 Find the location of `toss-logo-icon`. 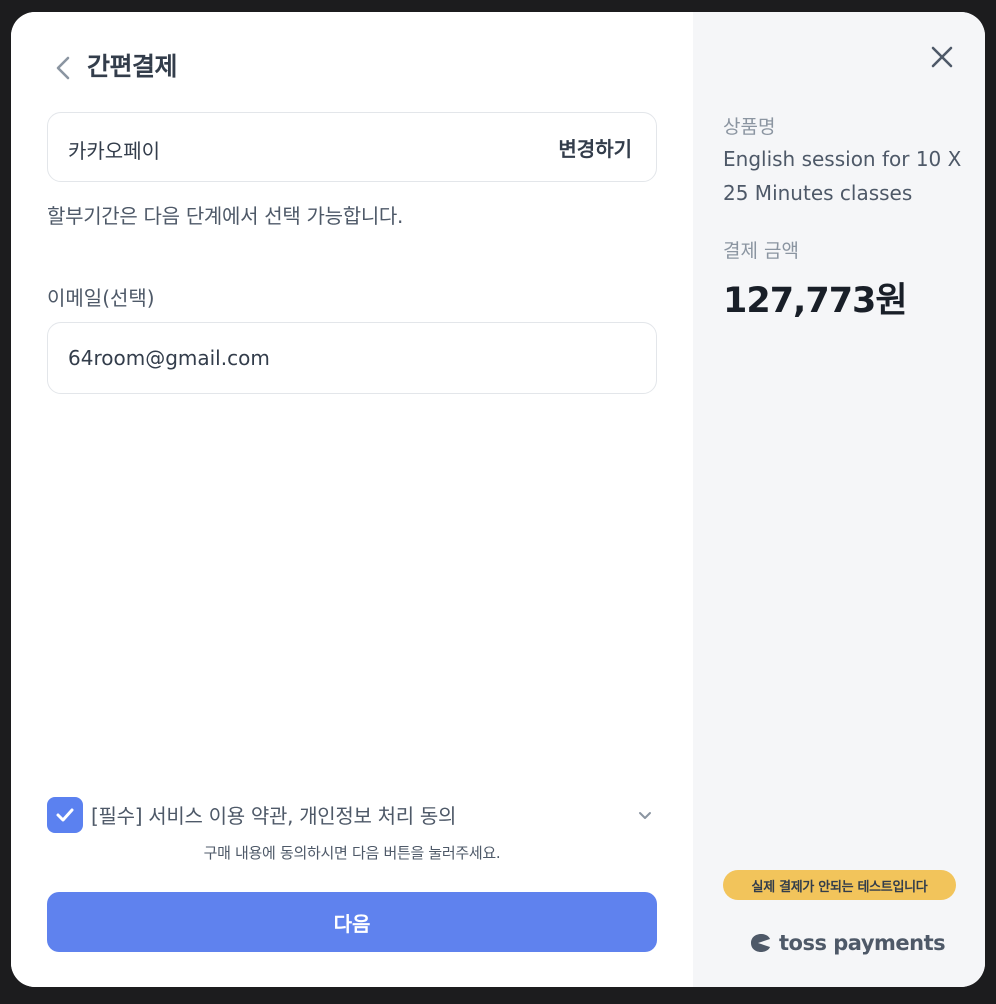

toss-logo-icon is located at coordinates (760, 943).